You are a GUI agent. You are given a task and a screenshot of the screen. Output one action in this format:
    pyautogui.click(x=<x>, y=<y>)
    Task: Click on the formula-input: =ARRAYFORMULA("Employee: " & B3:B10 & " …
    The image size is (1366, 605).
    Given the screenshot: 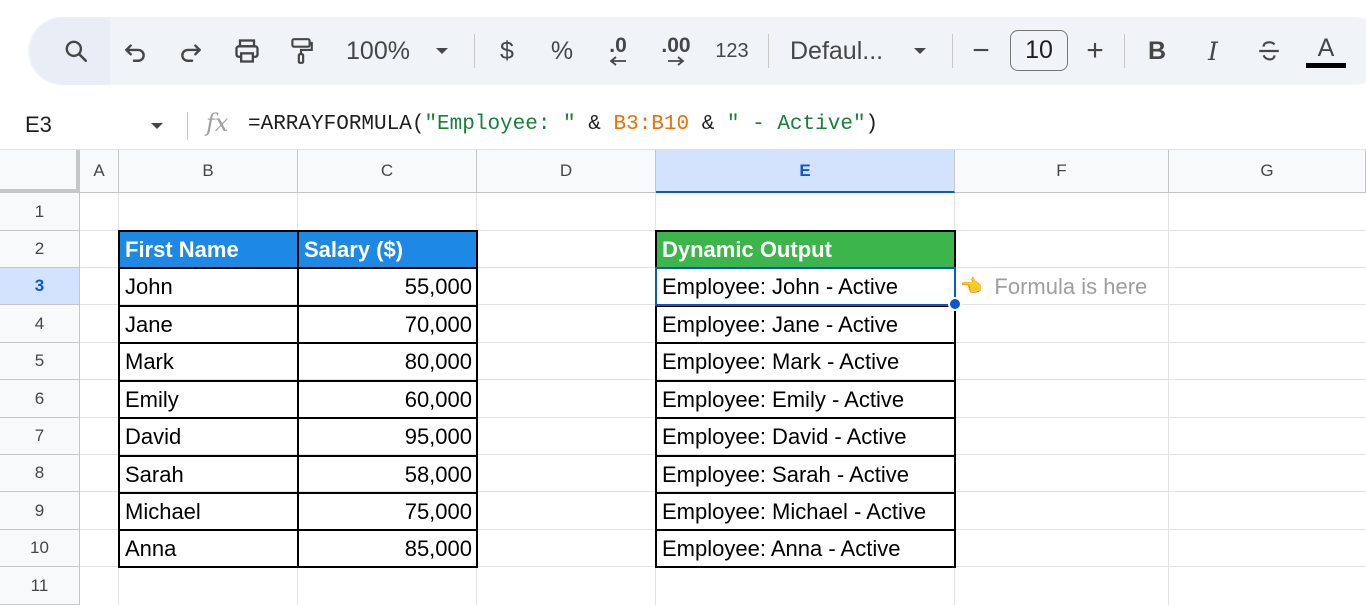 What is the action you would take?
    pyautogui.click(x=563, y=124)
    